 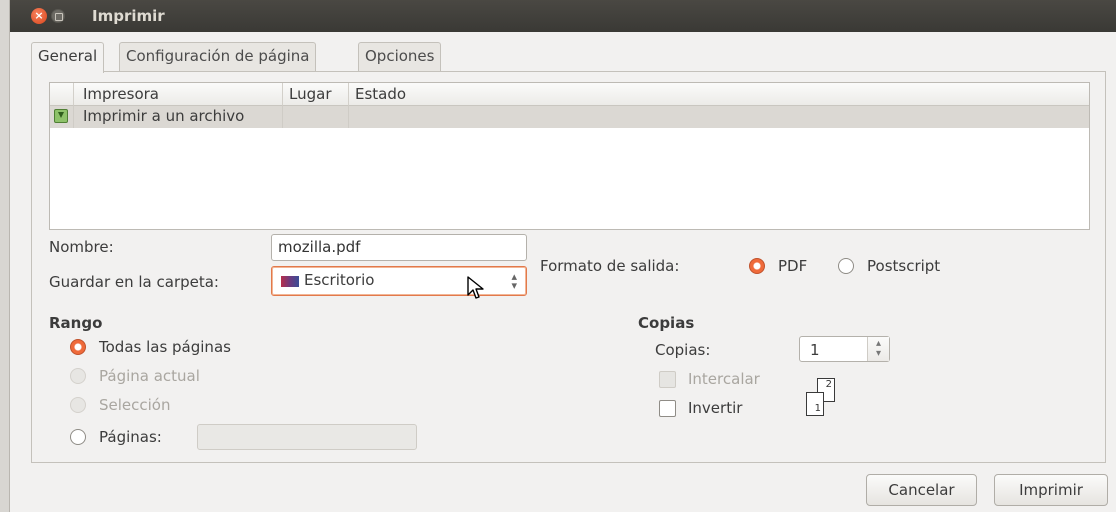 What do you see at coordinates (62, 94) in the screenshot?
I see `column-header-icon` at bounding box center [62, 94].